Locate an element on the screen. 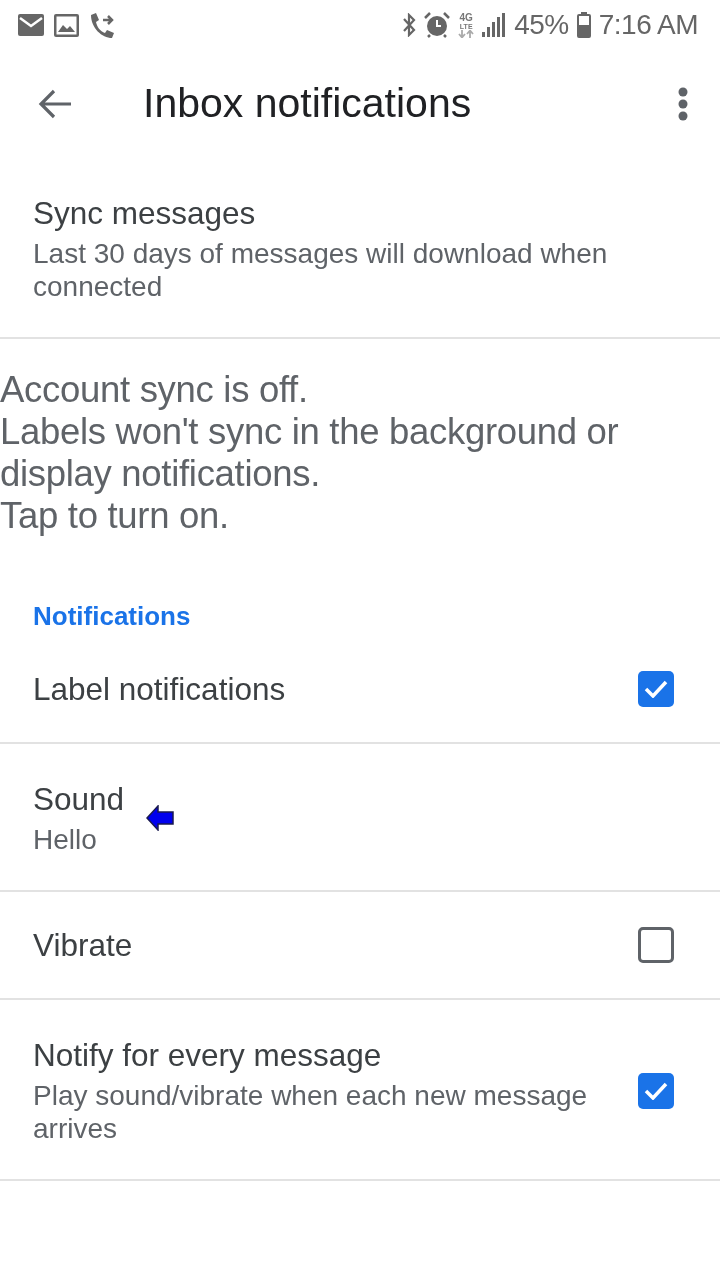 The image size is (720, 1280). network-type-label: 4G is located at coordinates (466, 17).